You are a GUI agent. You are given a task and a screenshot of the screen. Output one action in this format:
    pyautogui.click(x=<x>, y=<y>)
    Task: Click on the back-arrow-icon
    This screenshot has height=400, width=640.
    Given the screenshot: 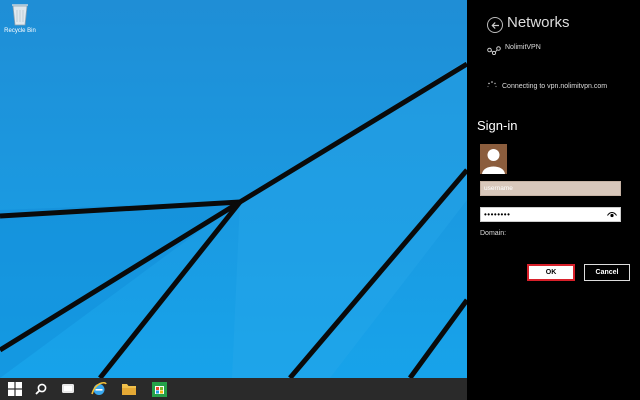 What is the action you would take?
    pyautogui.click(x=494, y=25)
    